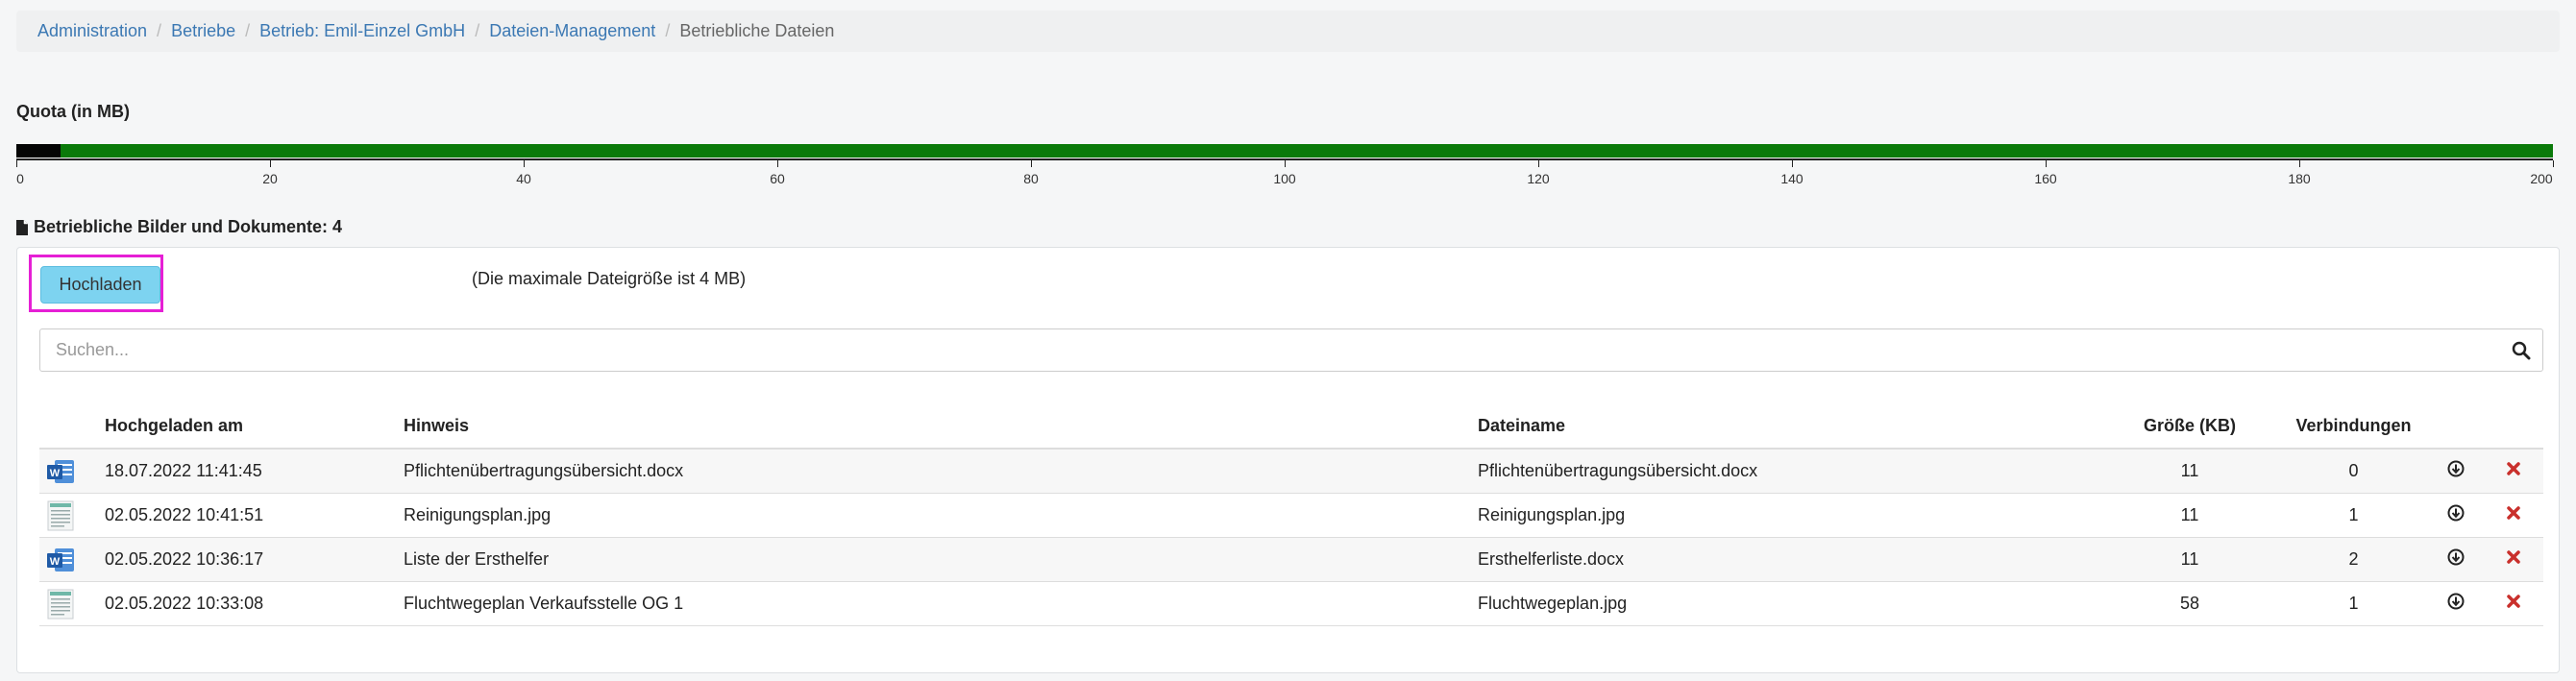 Image resolution: width=2576 pixels, height=681 pixels. I want to click on size-cell: 58, so click(2189, 603).